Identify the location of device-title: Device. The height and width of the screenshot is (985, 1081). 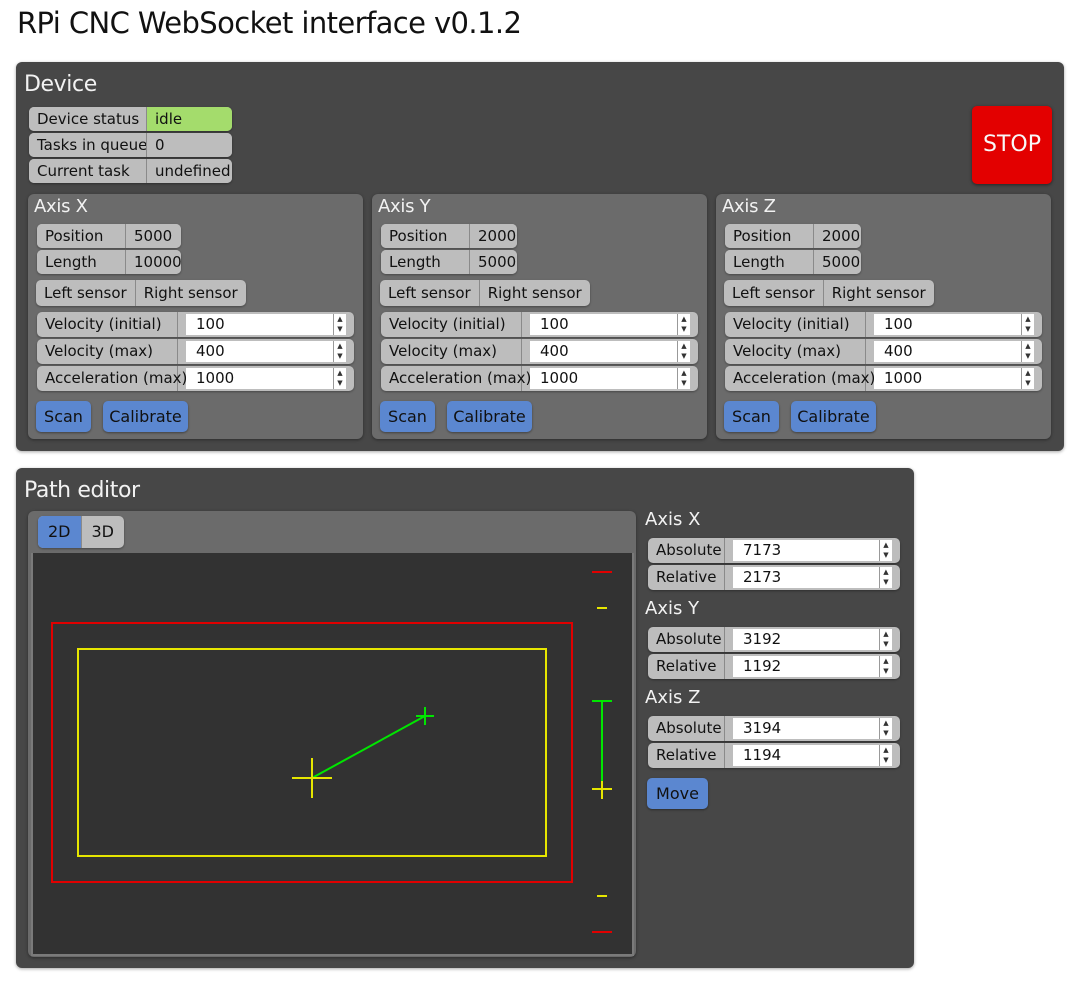
(60, 84).